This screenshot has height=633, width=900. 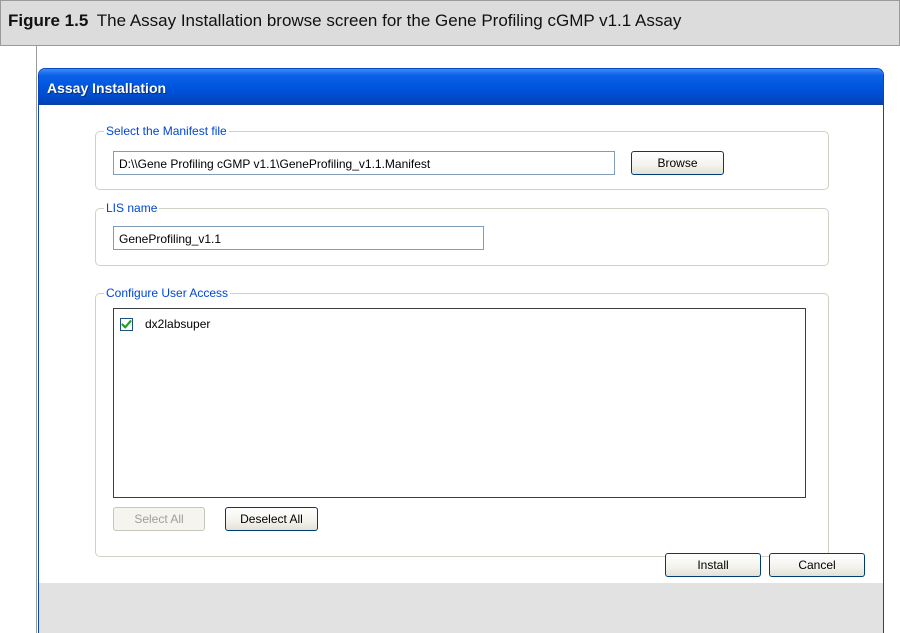 I want to click on select-all-button: Select All, so click(x=159, y=519).